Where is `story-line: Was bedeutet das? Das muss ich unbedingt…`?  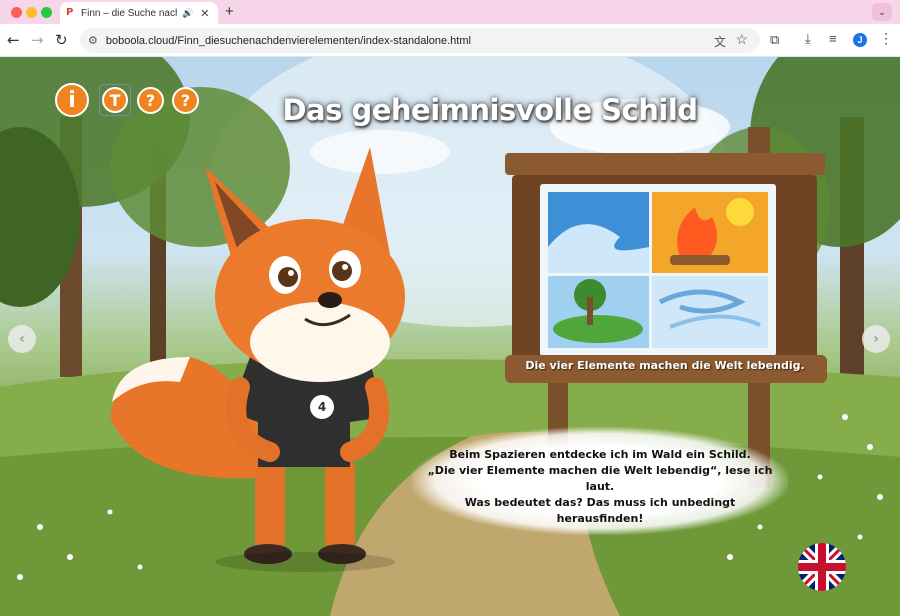
story-line: Was bedeutet das? Das muss ich unbedingt… is located at coordinates (600, 510).